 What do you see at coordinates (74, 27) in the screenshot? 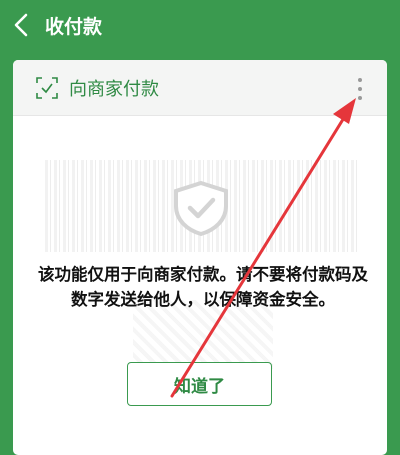
I see `page-title: 收付款` at bounding box center [74, 27].